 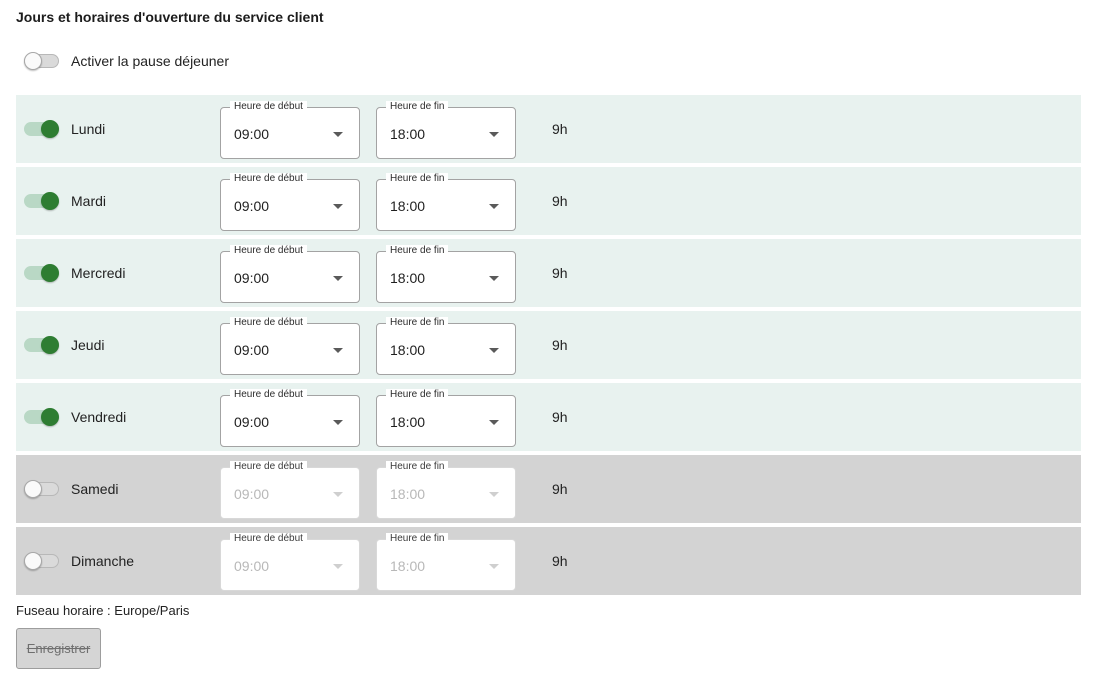 What do you see at coordinates (89, 201) in the screenshot?
I see `day-name: Mardi` at bounding box center [89, 201].